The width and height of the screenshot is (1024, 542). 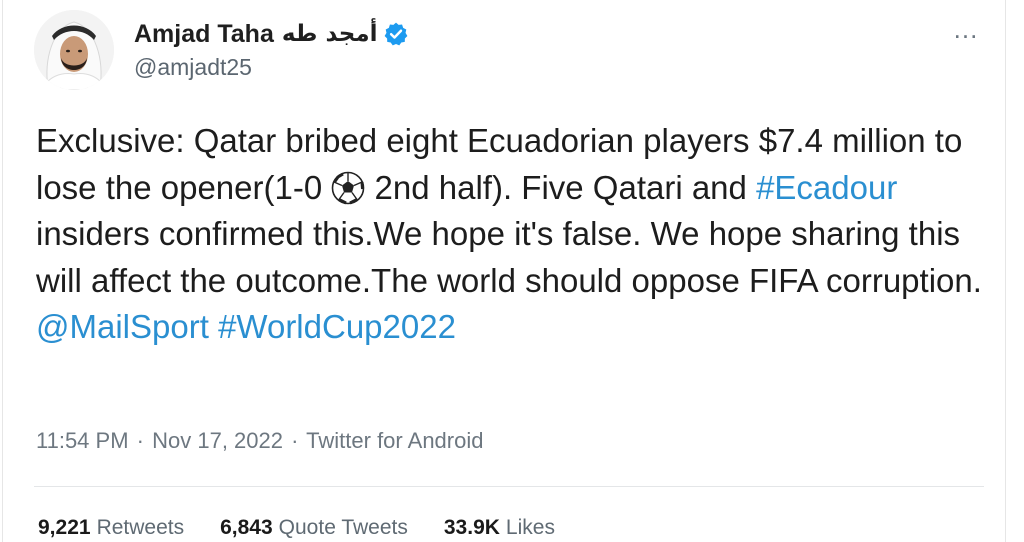 What do you see at coordinates (561, 187) in the screenshot?
I see `tweet-text-segment: 2nd half). Five Qatari and` at bounding box center [561, 187].